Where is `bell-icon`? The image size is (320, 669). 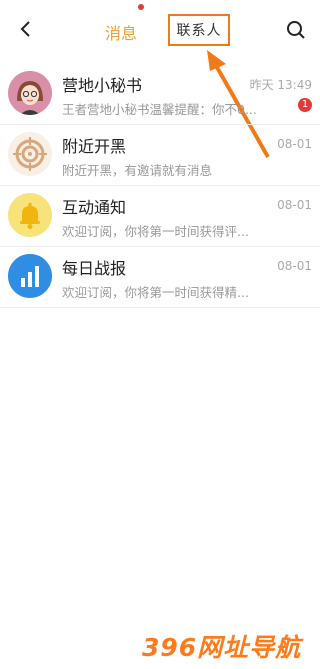 bell-icon is located at coordinates (30, 215).